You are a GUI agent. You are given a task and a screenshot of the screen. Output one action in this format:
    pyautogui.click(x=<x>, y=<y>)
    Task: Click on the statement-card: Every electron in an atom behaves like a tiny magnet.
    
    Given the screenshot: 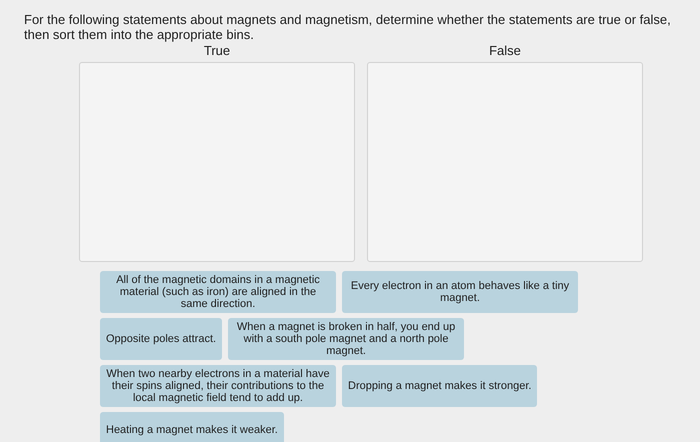 What is the action you would take?
    pyautogui.click(x=460, y=292)
    